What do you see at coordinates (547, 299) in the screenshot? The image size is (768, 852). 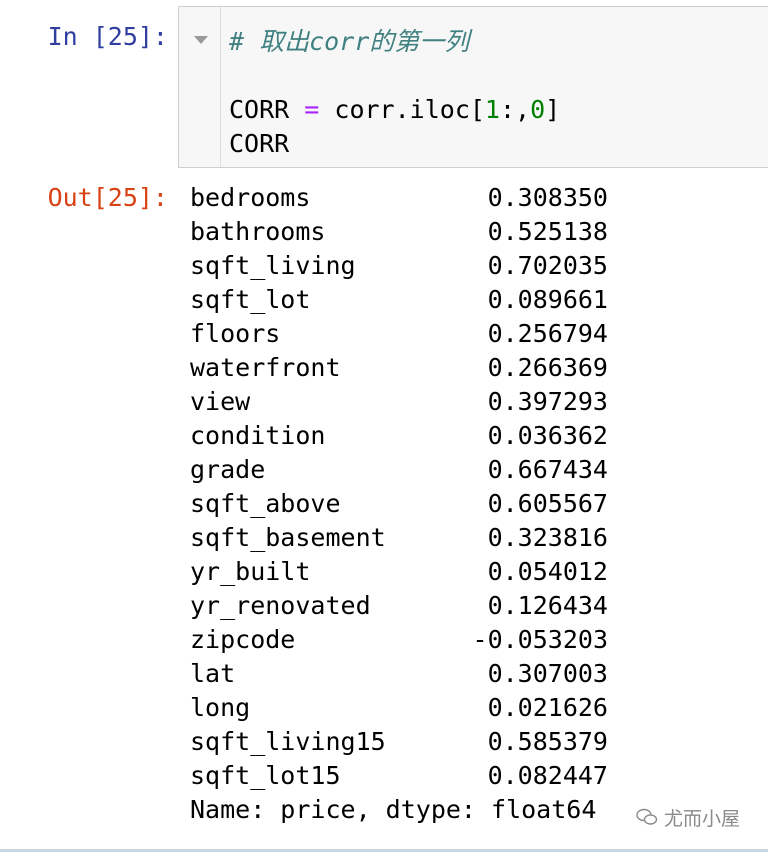 I see `series-value: 0.089661` at bounding box center [547, 299].